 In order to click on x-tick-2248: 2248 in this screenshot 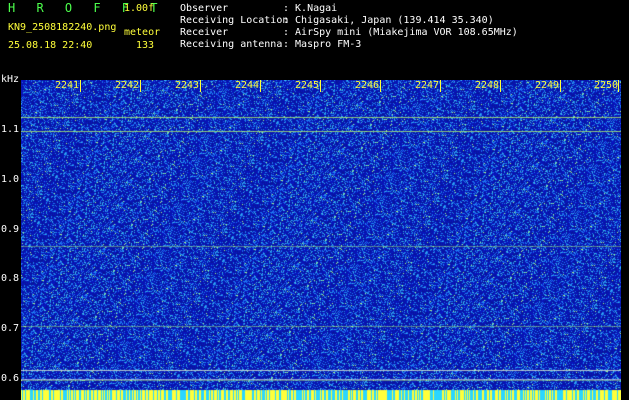, I will do `click(487, 85)`.